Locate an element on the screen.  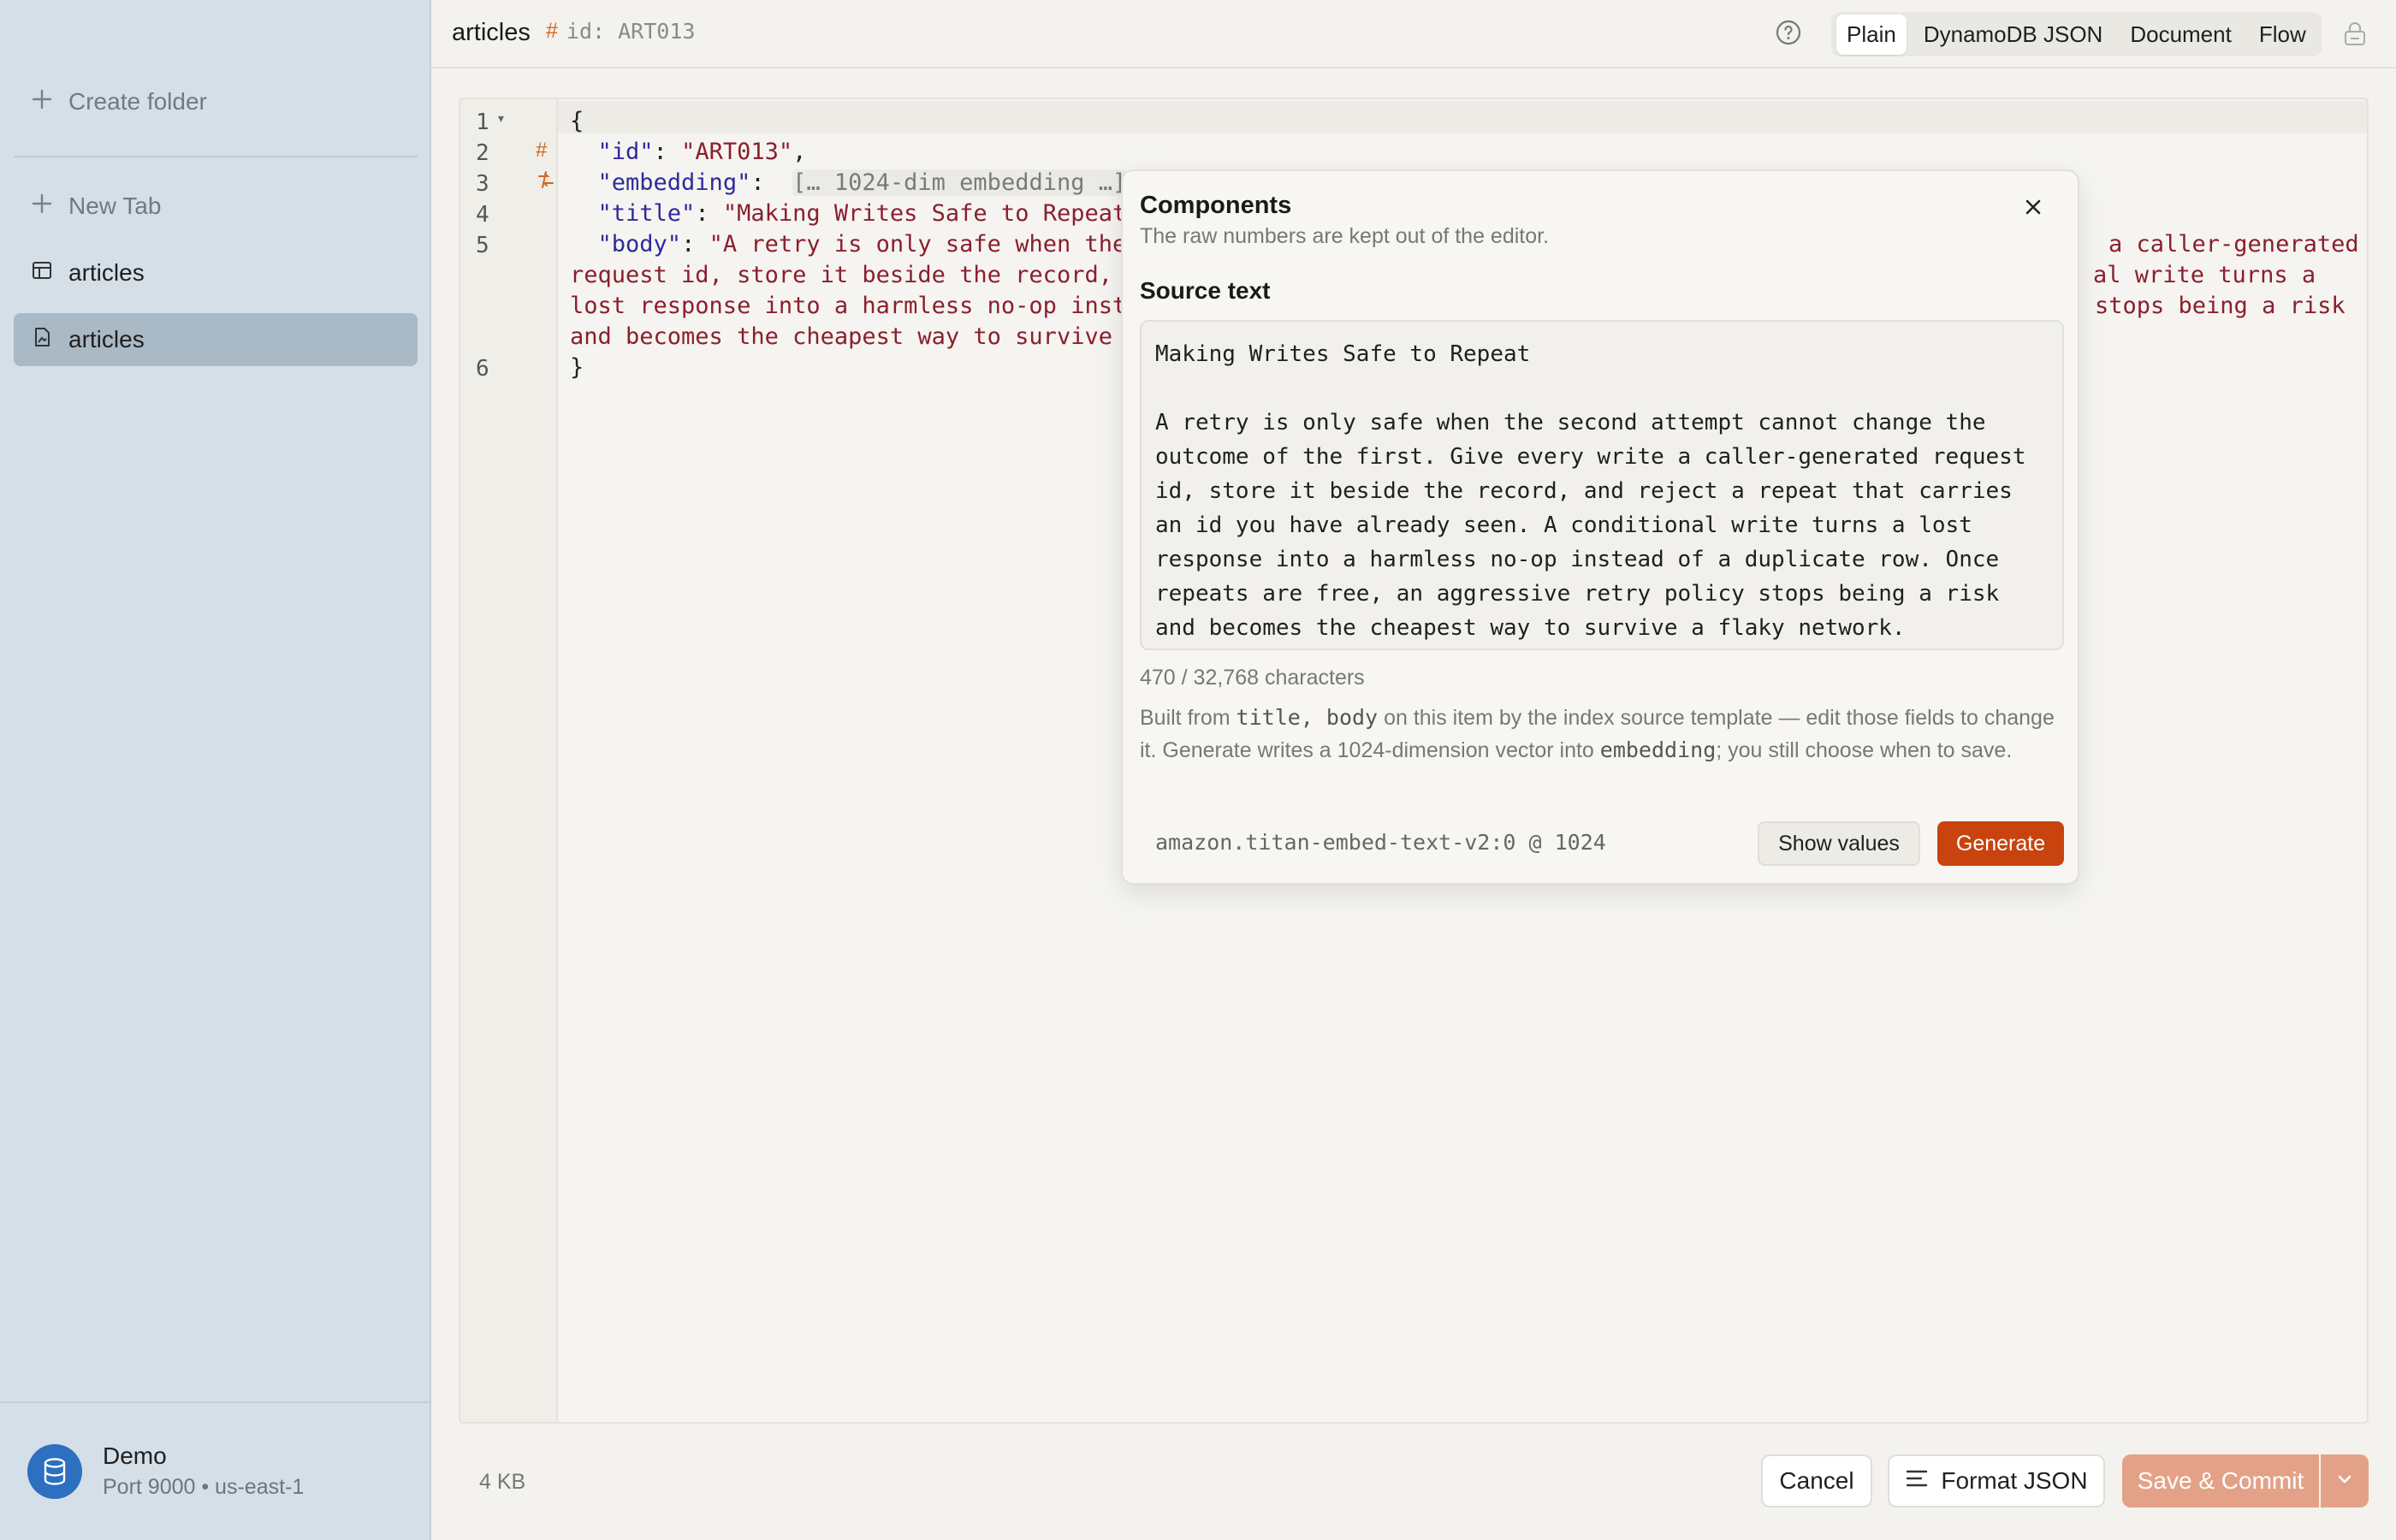
code-line-5-tail: a caller-generated is located at coordinates (2234, 244).